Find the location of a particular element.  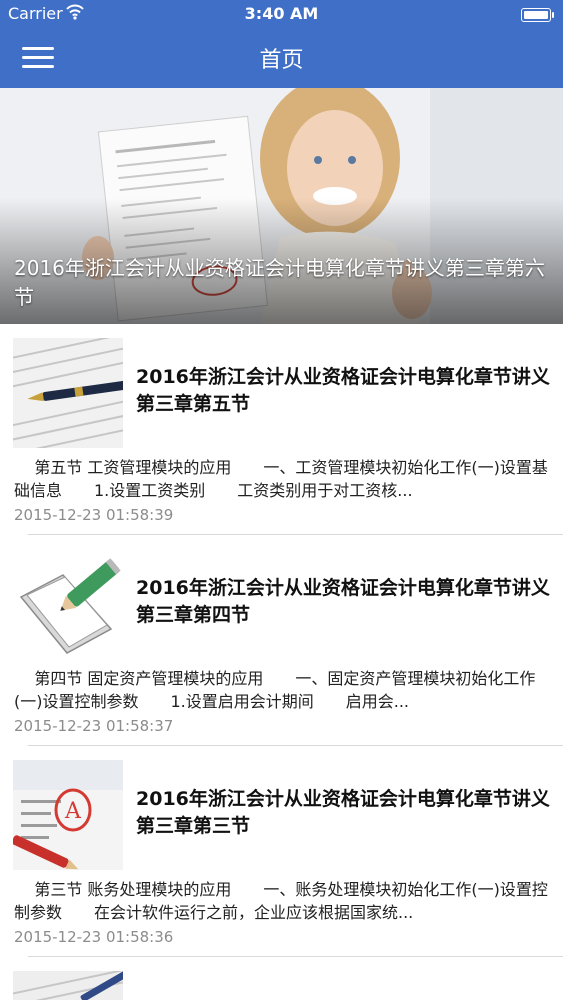

status-bar: Carrier 3:40 AM is located at coordinates (281, 15).